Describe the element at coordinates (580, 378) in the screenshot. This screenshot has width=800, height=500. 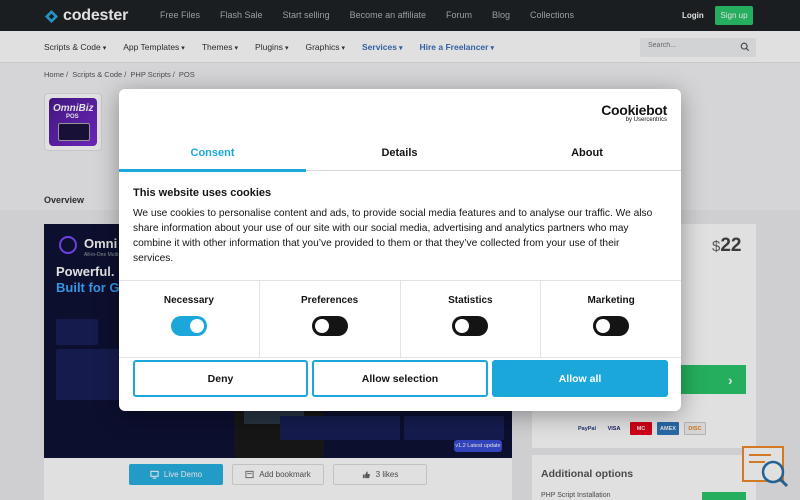
I see `allow-all-button: Allow all` at that location.